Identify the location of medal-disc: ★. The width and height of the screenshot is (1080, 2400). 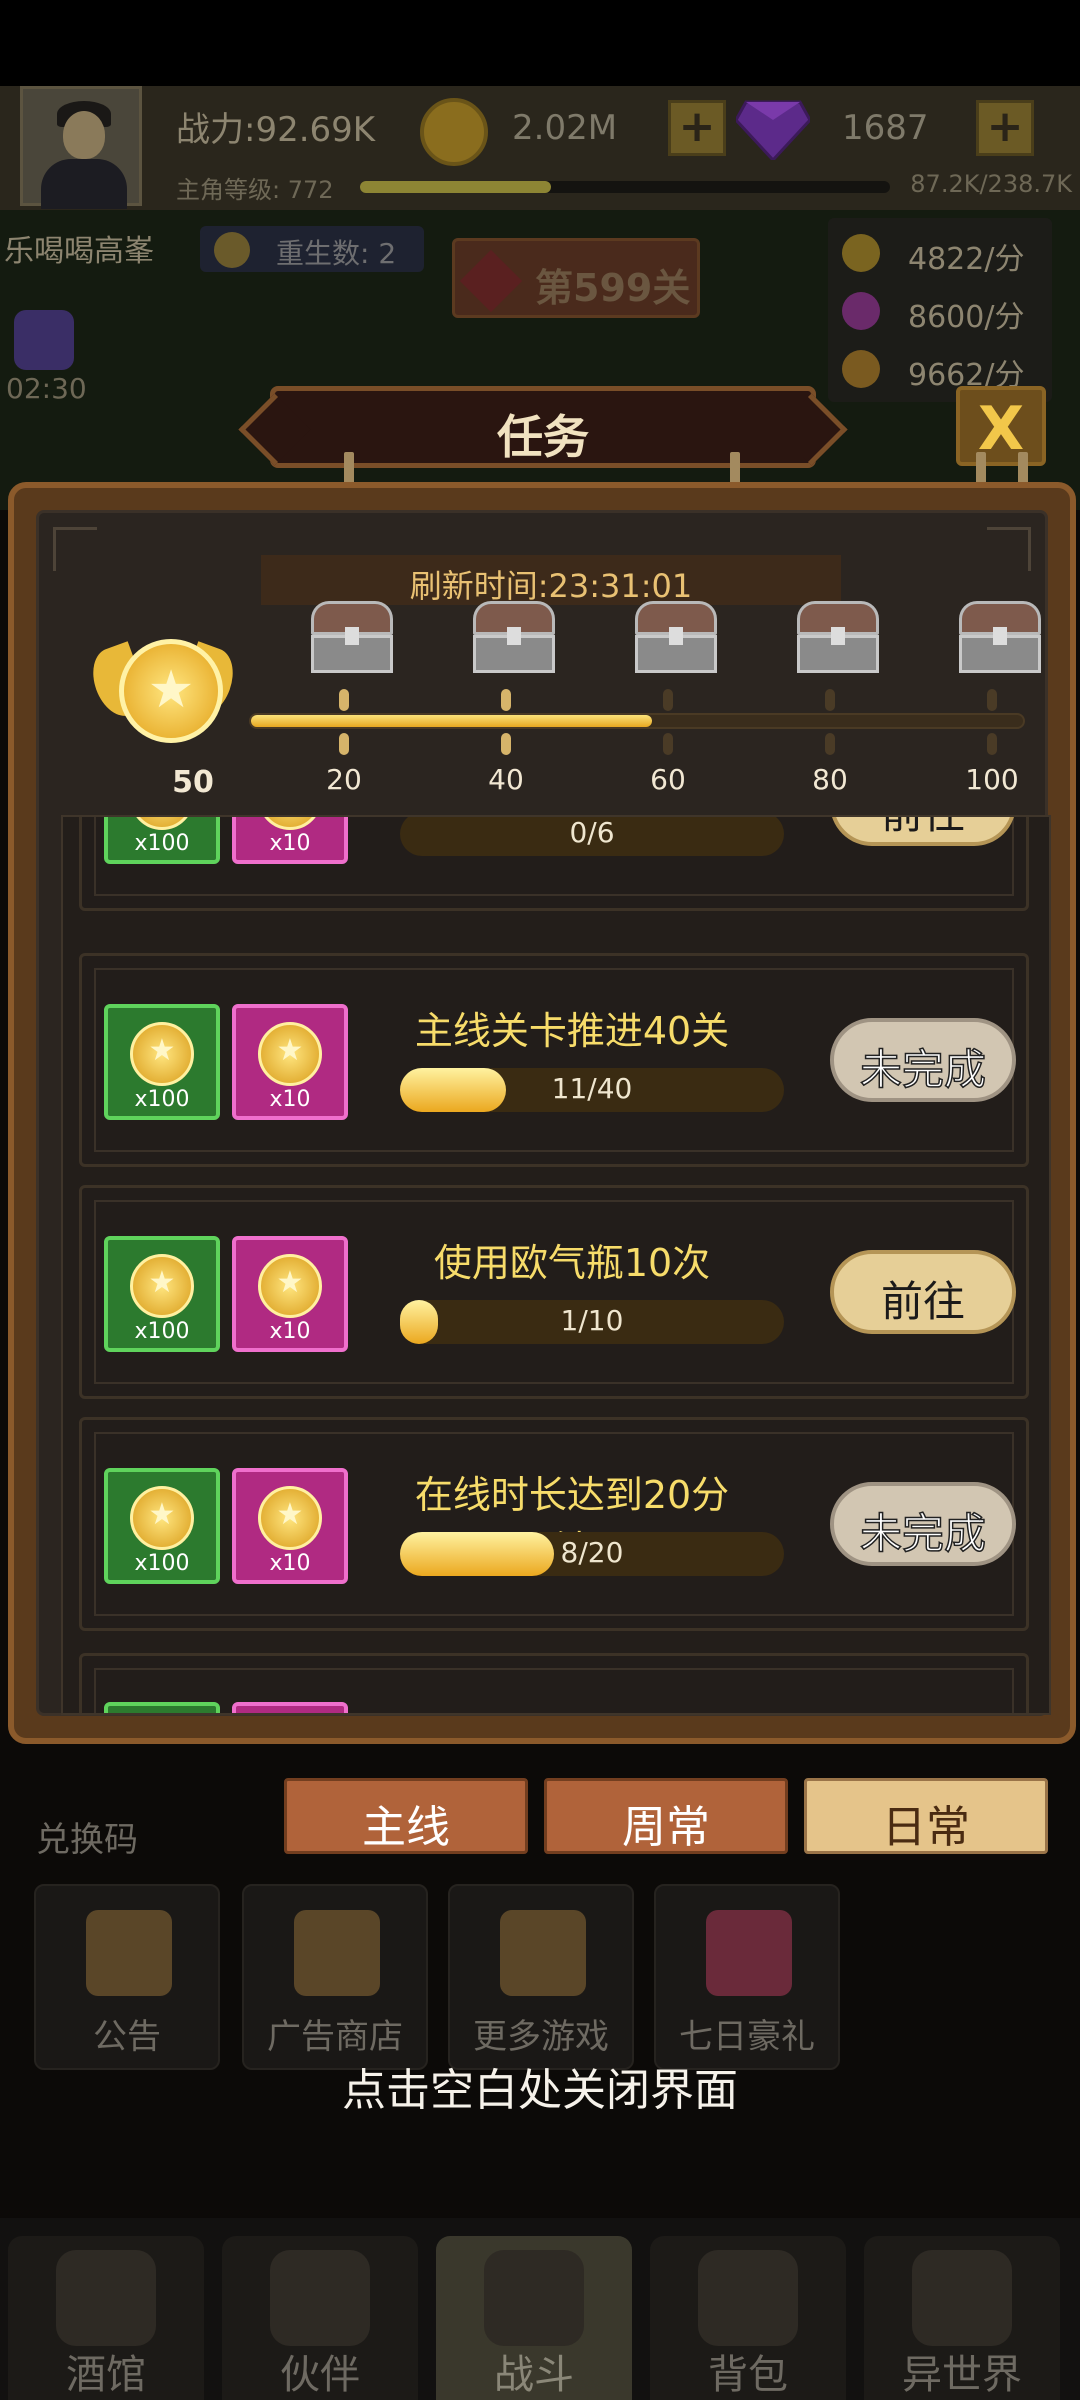
(171, 691).